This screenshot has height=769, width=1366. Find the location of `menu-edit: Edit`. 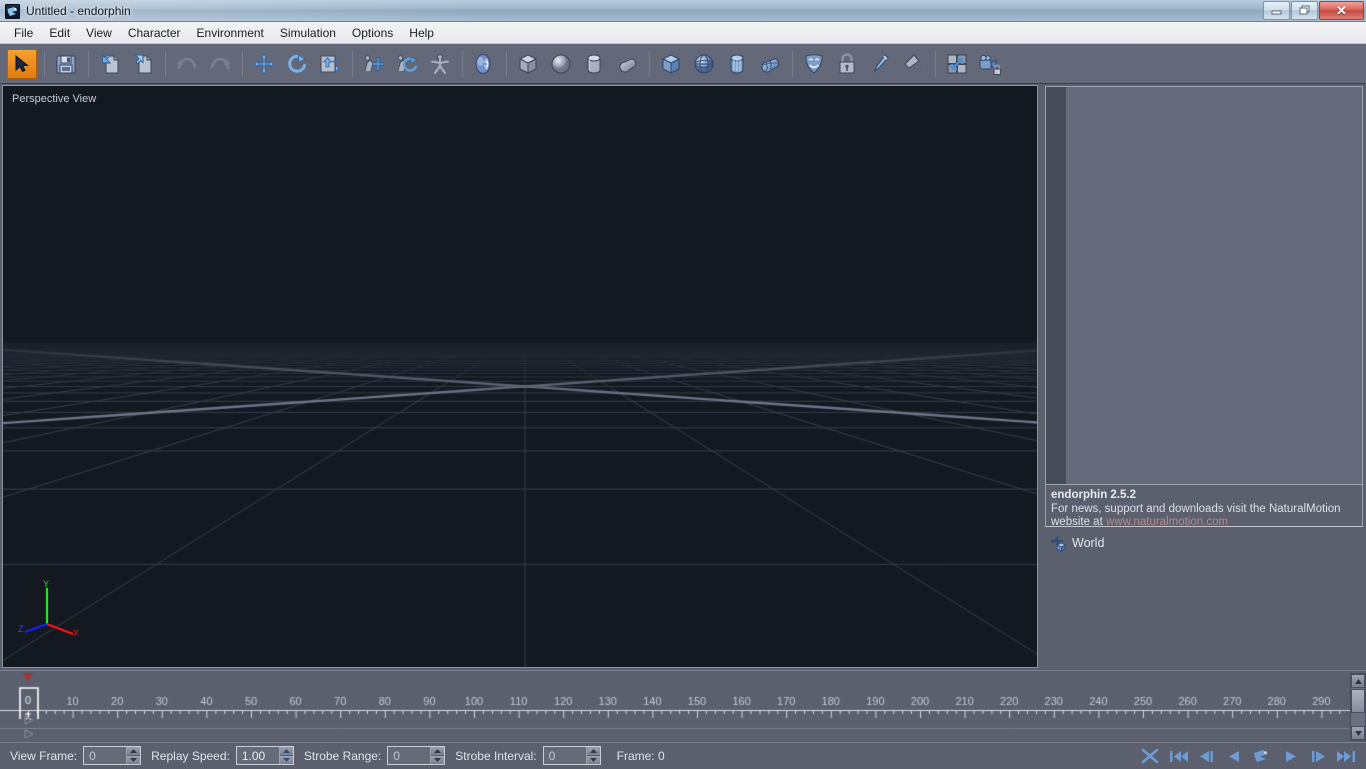

menu-edit: Edit is located at coordinates (59, 33).